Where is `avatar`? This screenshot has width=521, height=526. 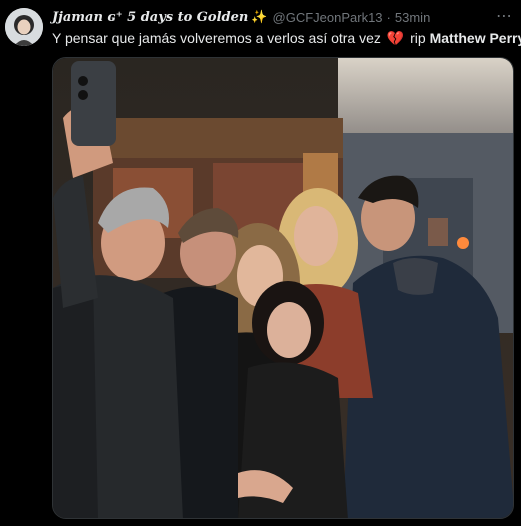
avatar is located at coordinates (24, 27).